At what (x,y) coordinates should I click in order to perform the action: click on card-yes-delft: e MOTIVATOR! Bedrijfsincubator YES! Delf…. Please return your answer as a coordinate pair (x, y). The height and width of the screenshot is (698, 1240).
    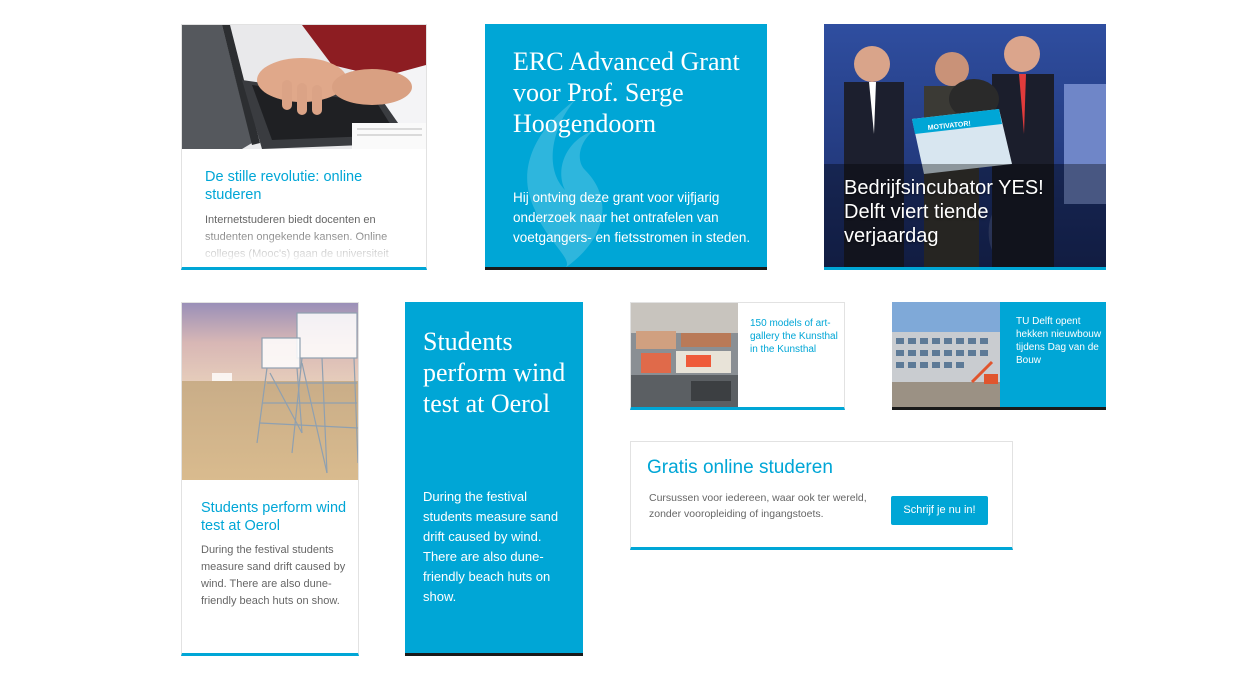
    Looking at the image, I should click on (965, 147).